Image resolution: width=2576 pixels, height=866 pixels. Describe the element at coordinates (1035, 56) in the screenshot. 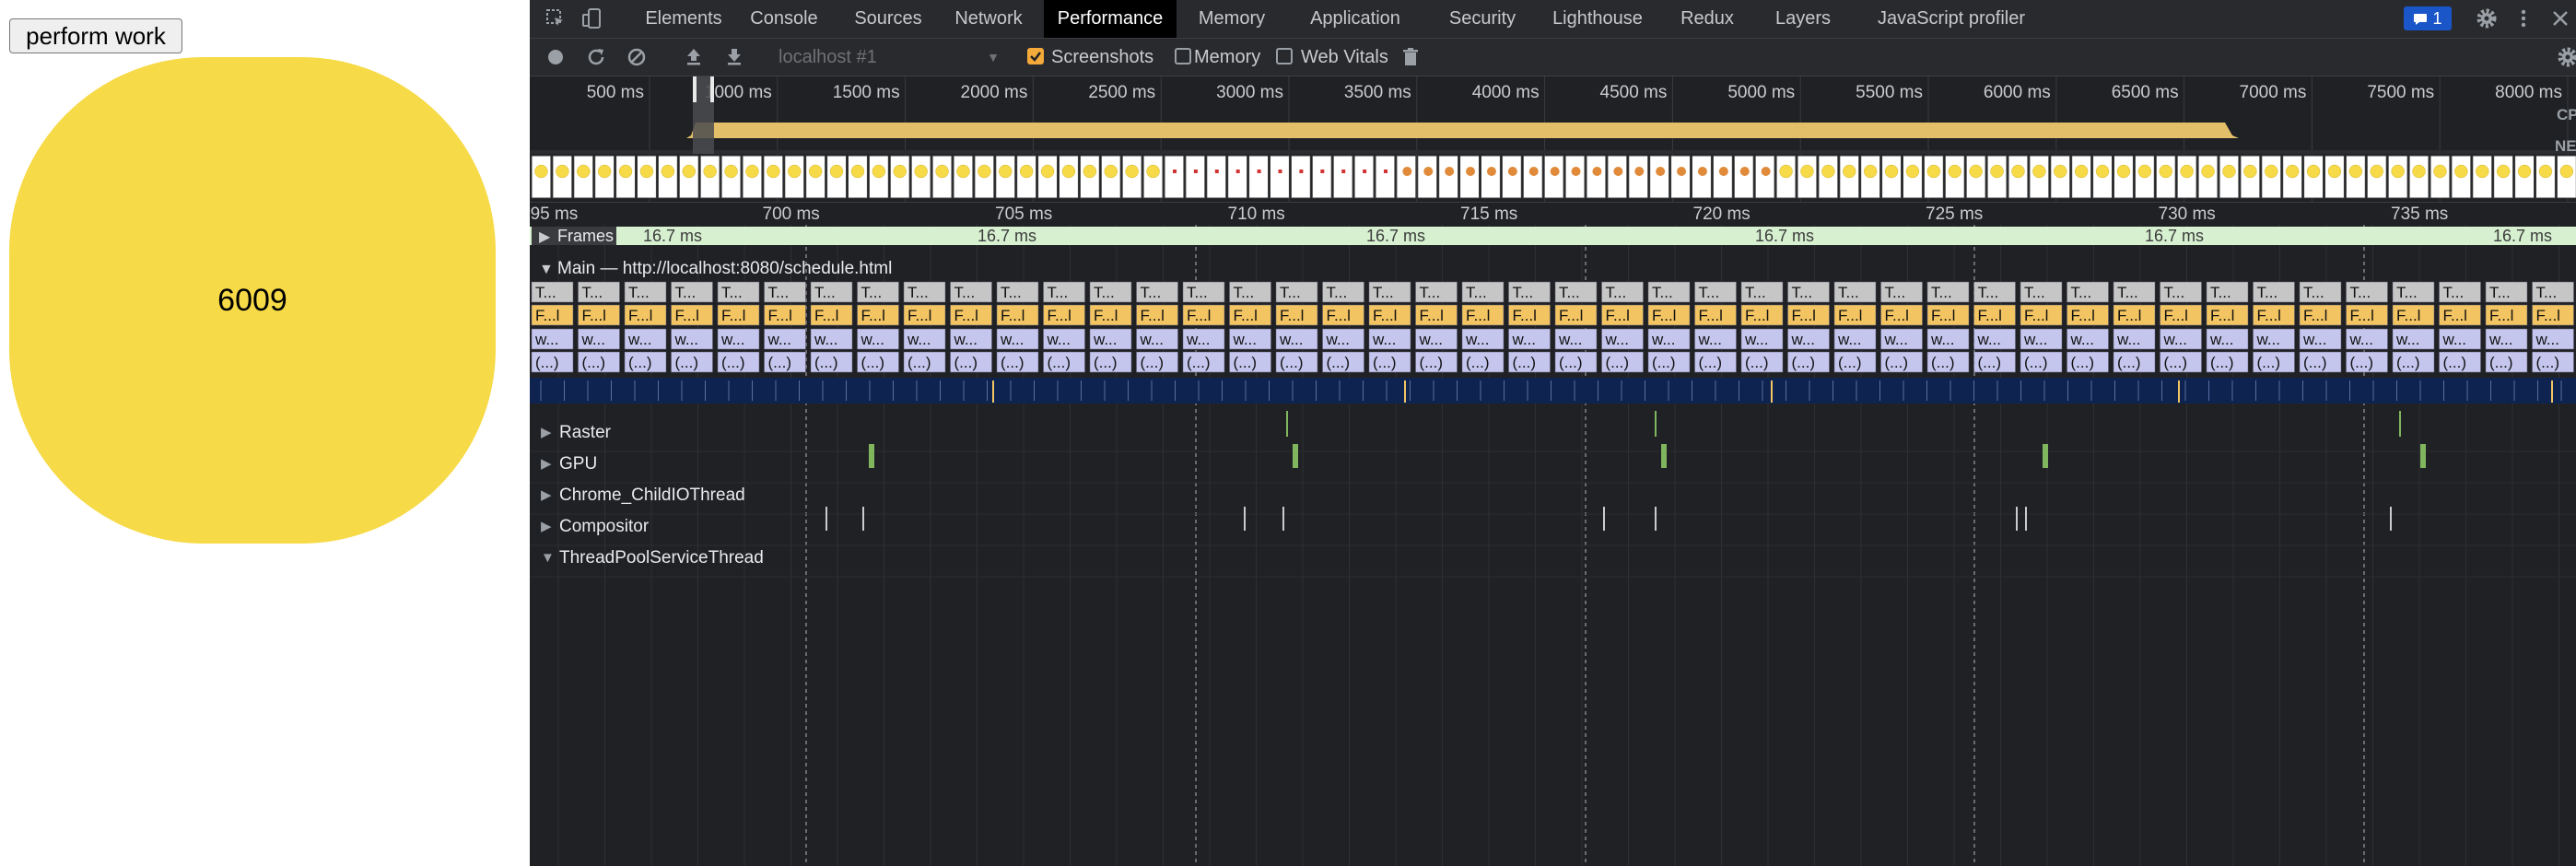

I see `screenshots-checkbox` at that location.